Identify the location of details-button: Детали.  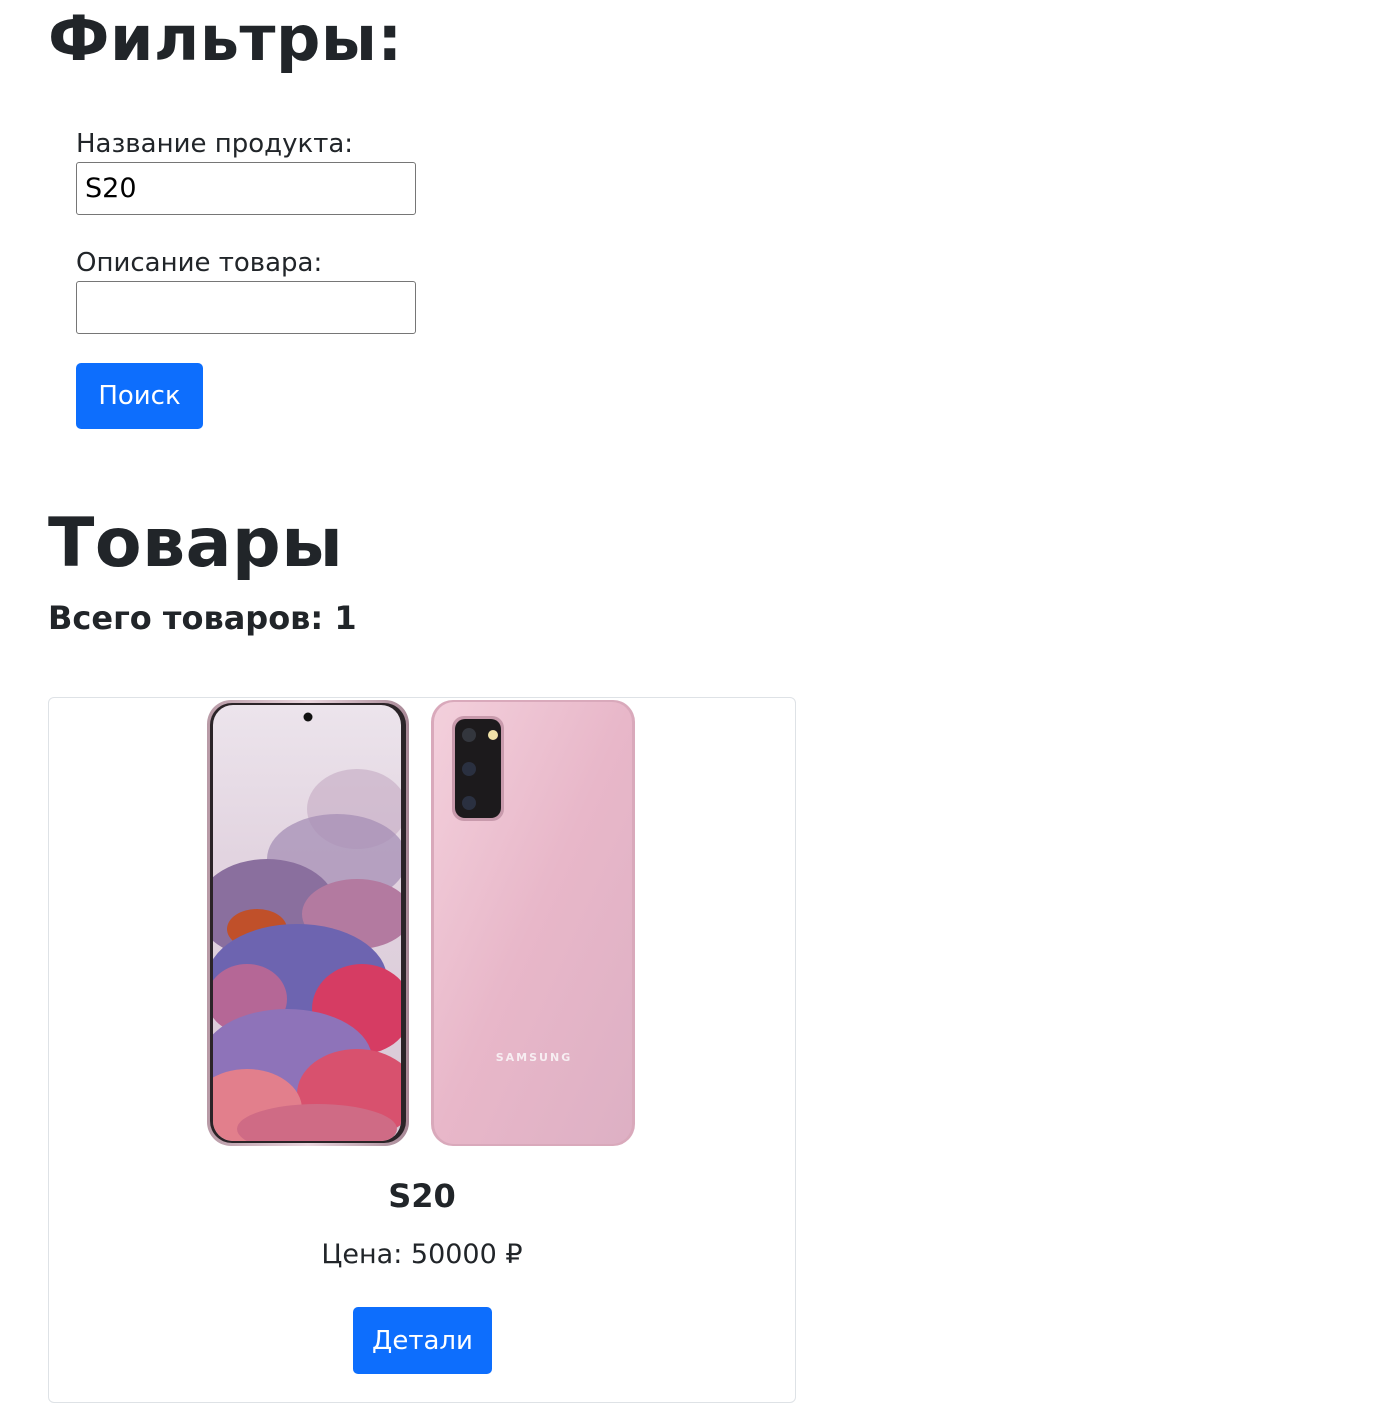
(422, 1340).